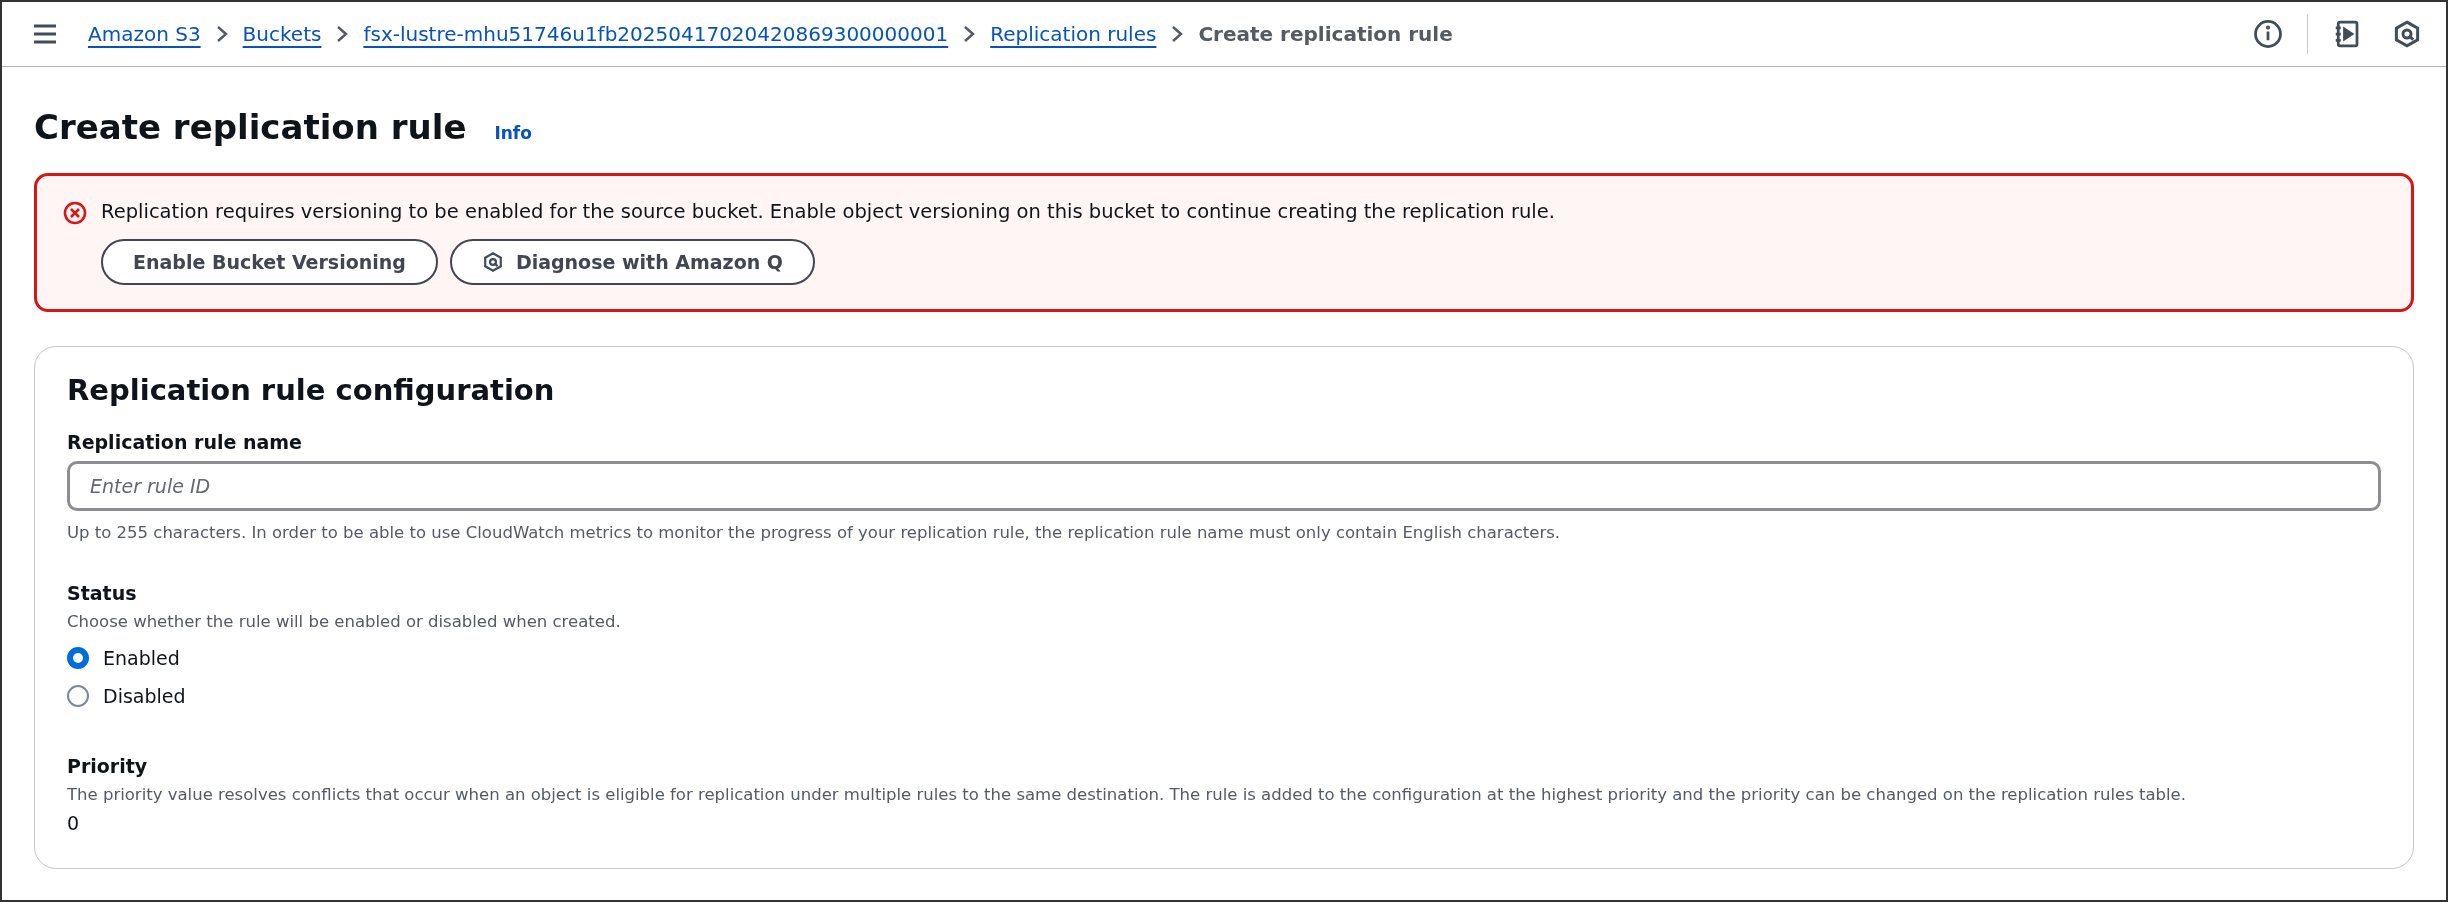 The image size is (2448, 902). What do you see at coordinates (282, 34) in the screenshot?
I see `breadcrumb-link: Buckets` at bounding box center [282, 34].